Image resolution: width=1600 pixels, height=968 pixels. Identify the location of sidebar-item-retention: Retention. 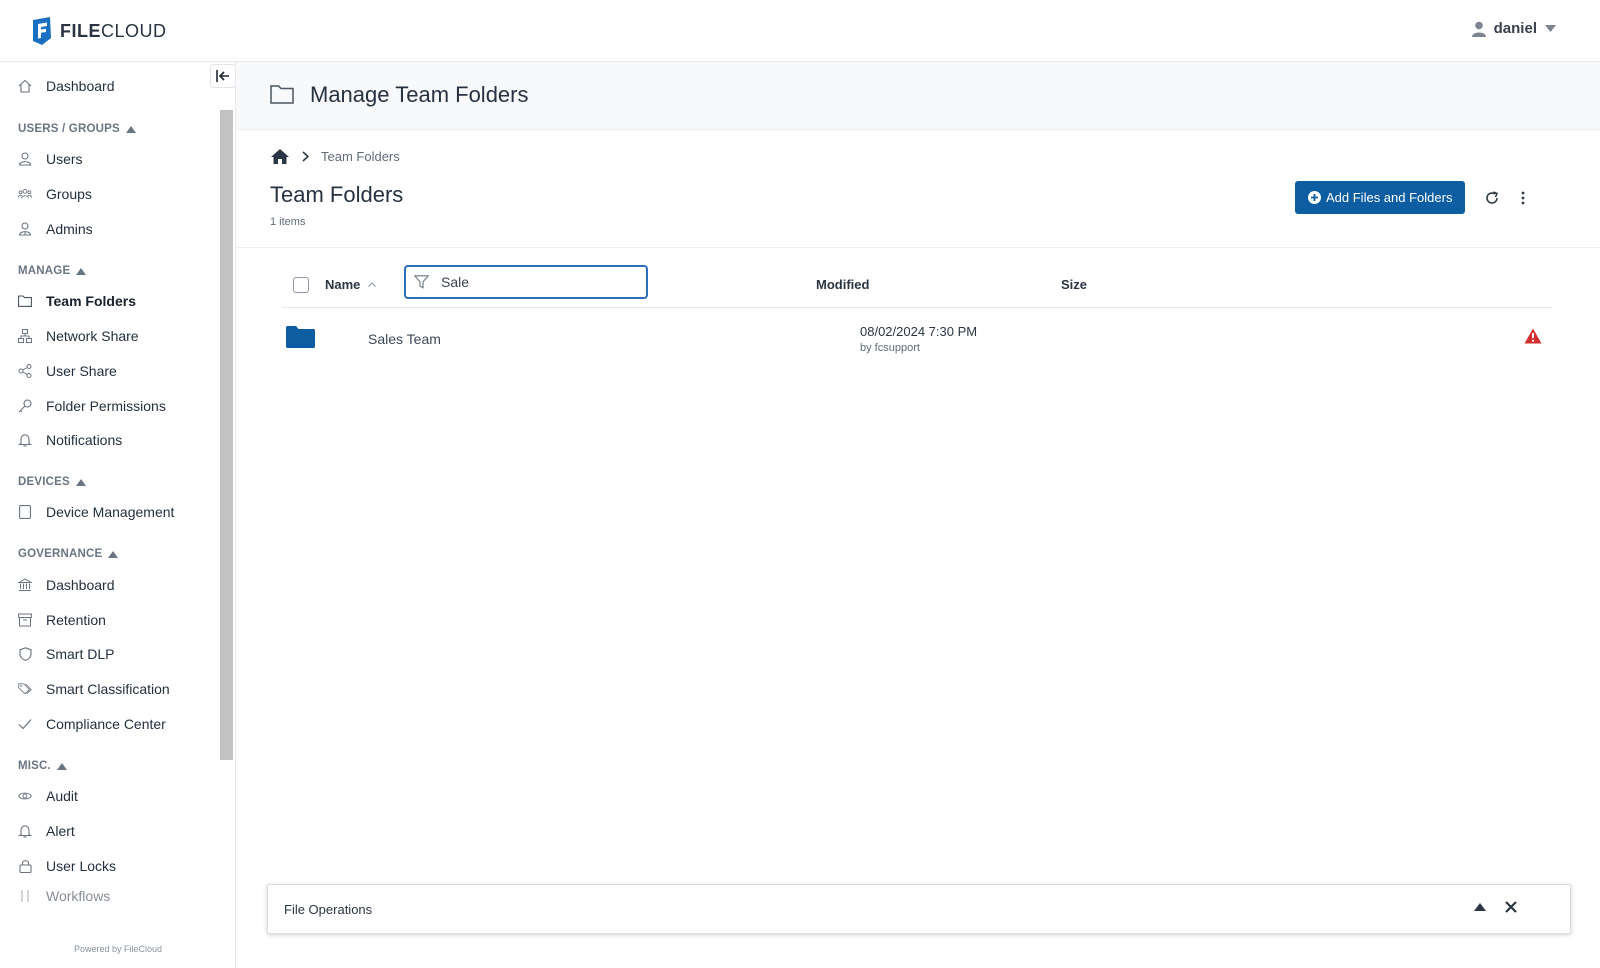
(118, 620).